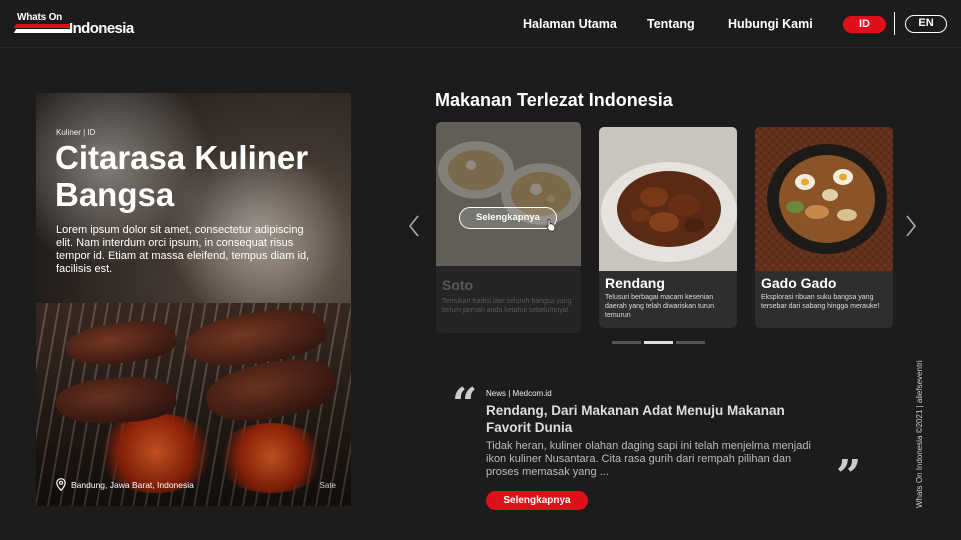 The image size is (961, 540). I want to click on hero-category: Kuliner | ID, so click(76, 132).